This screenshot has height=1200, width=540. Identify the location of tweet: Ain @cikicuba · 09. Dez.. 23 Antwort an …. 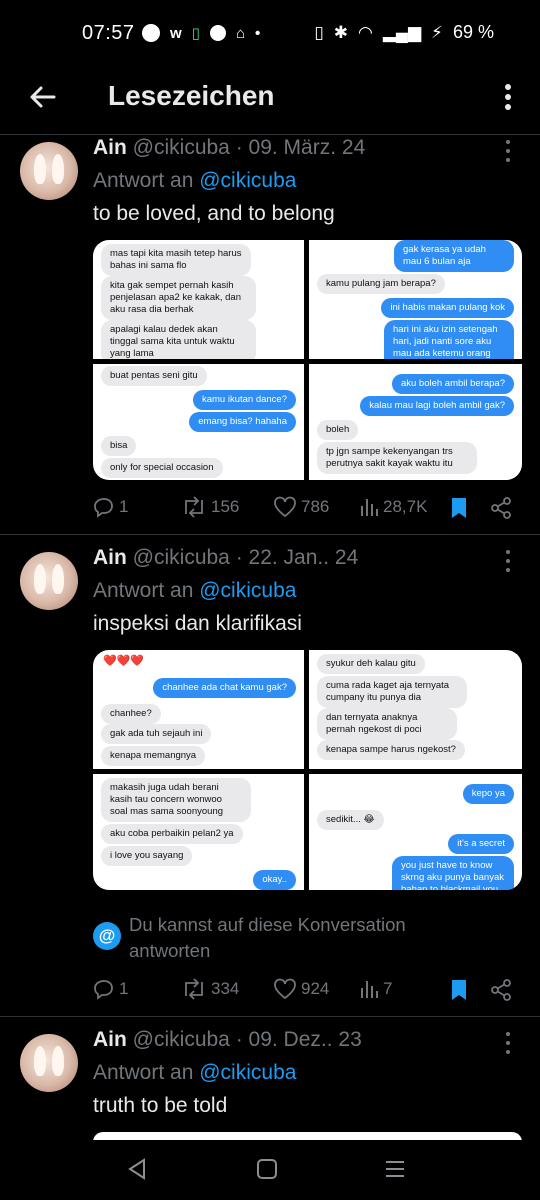
(270, 1085).